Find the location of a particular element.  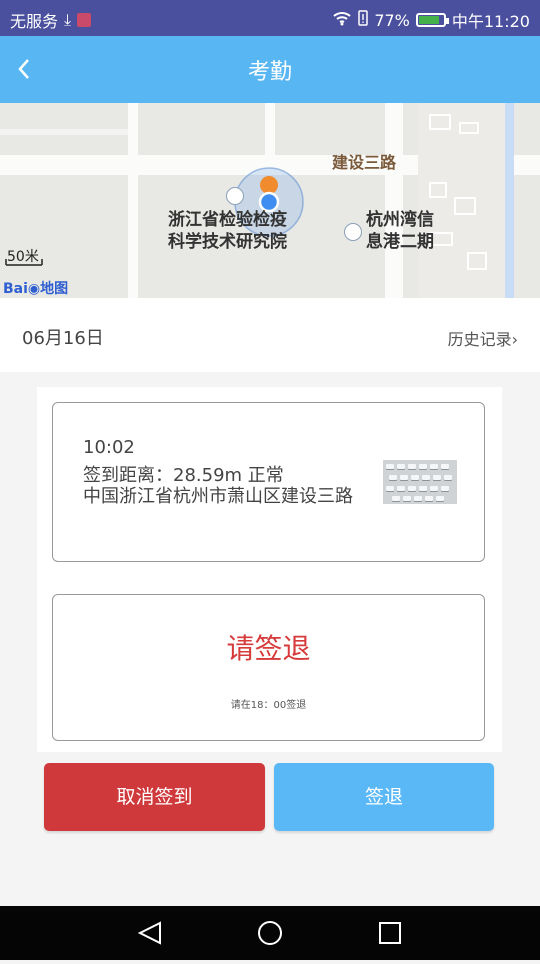

page-title: 考勤 is located at coordinates (269, 72).